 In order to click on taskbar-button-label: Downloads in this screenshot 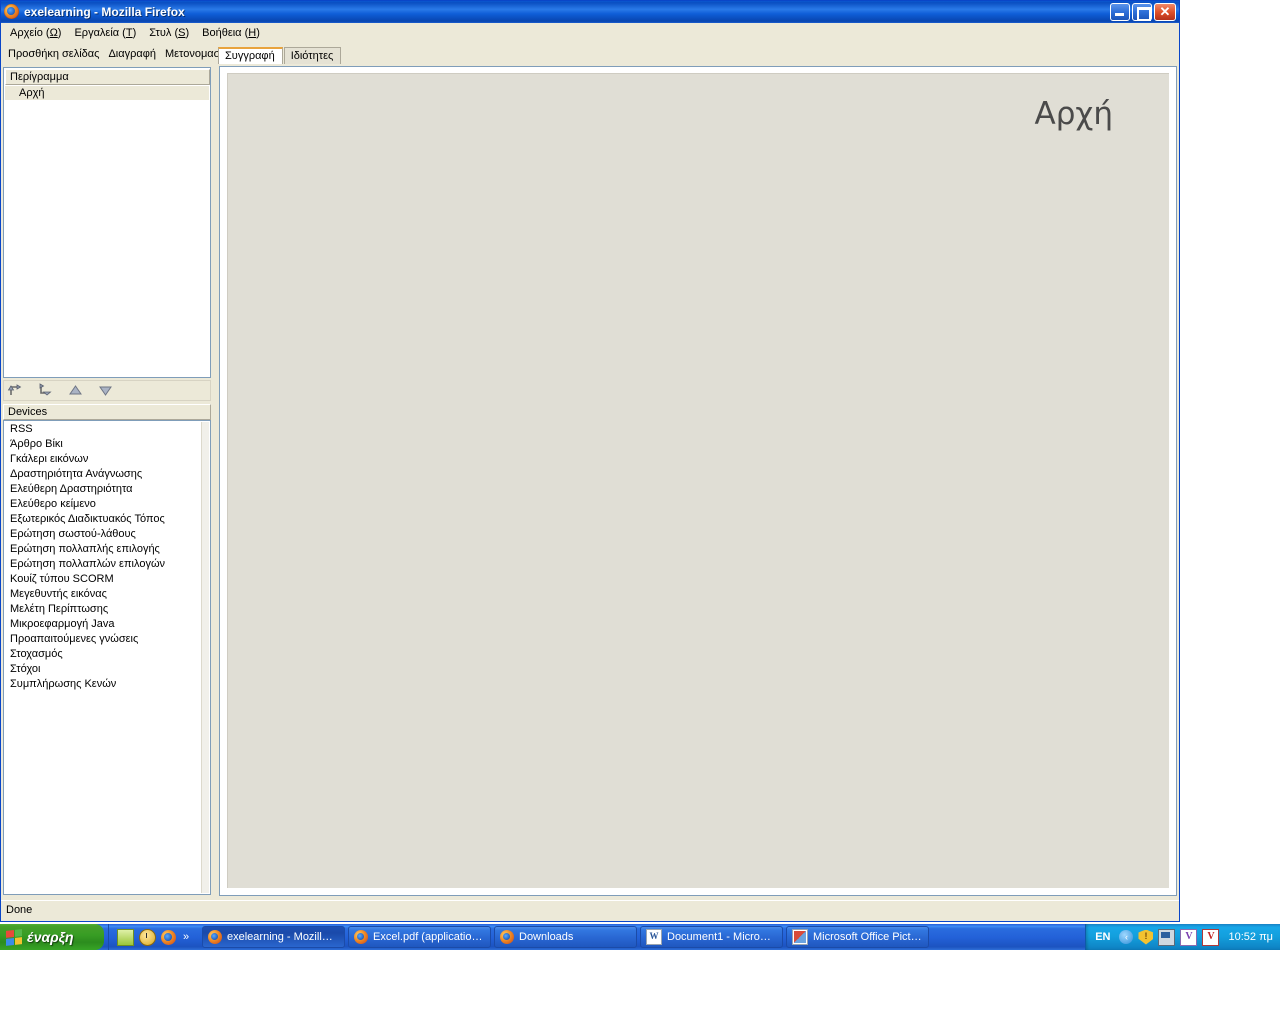, I will do `click(546, 937)`.